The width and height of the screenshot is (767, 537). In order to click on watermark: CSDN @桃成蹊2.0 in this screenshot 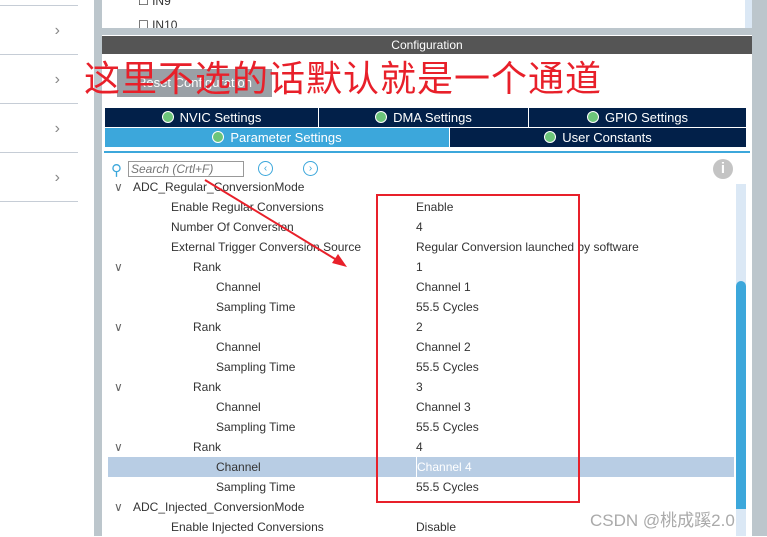, I will do `click(662, 520)`.